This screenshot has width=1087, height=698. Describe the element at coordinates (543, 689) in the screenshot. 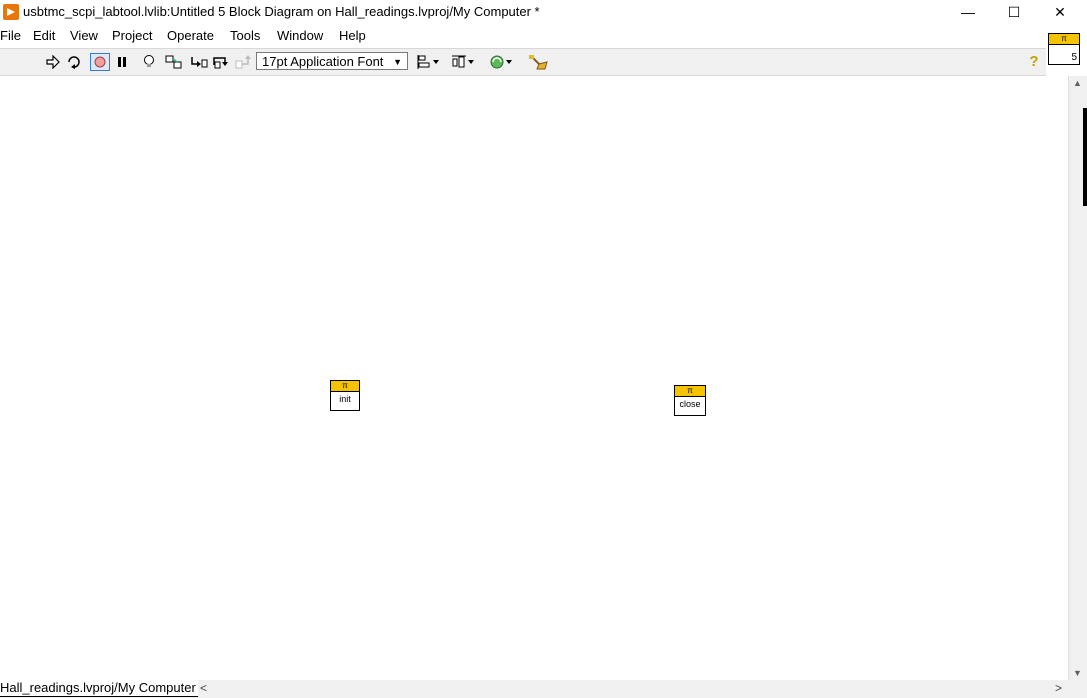

I see `status-bar: Hall_readings.lvproj/My Computer < >` at that location.